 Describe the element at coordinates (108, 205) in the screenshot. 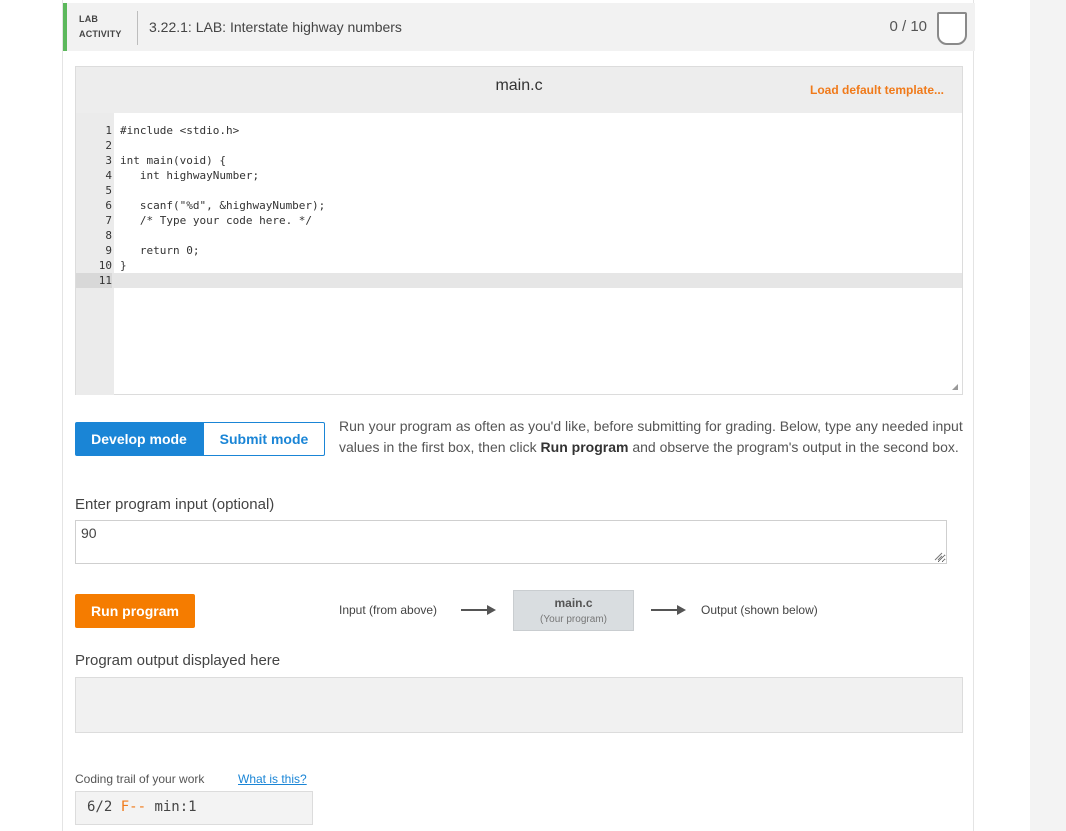

I see `line-number: 6` at that location.